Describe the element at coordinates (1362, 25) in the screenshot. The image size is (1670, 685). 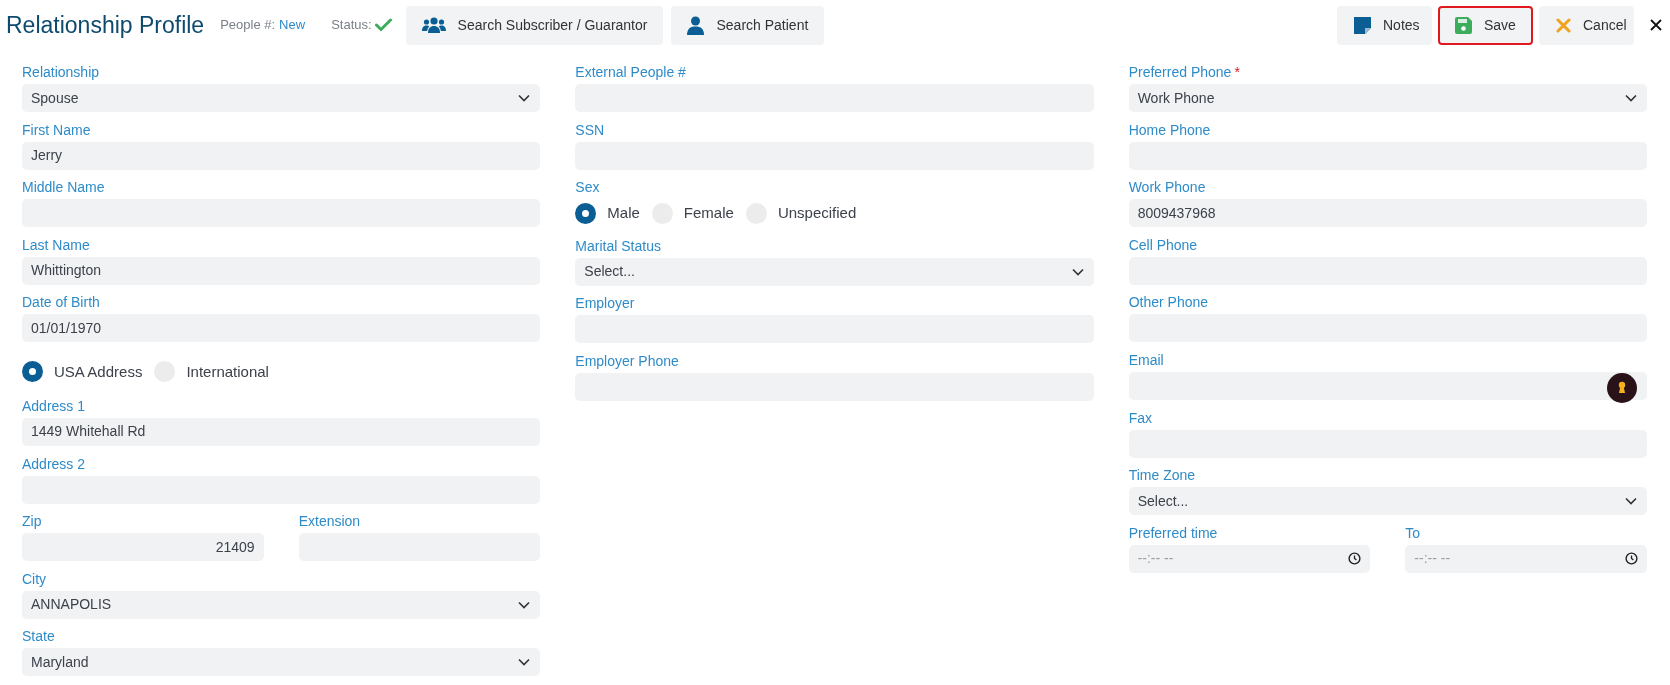
I see `note-icon` at that location.